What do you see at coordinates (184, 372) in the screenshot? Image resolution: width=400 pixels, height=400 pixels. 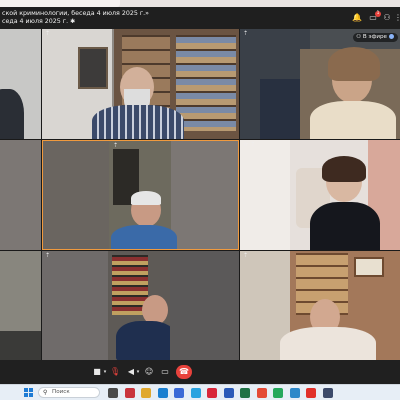 I see `end-call-button: ☎` at bounding box center [184, 372].